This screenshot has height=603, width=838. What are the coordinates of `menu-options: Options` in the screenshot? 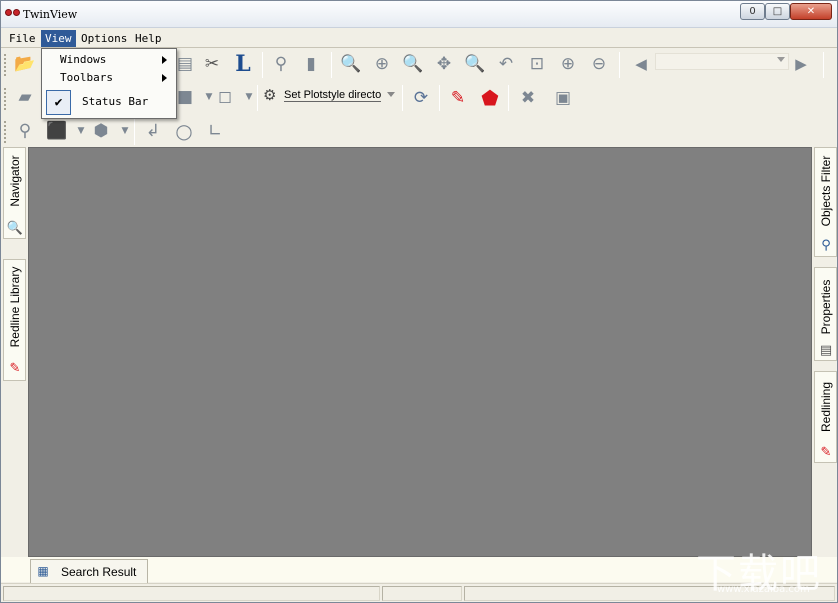 It's located at (104, 38).